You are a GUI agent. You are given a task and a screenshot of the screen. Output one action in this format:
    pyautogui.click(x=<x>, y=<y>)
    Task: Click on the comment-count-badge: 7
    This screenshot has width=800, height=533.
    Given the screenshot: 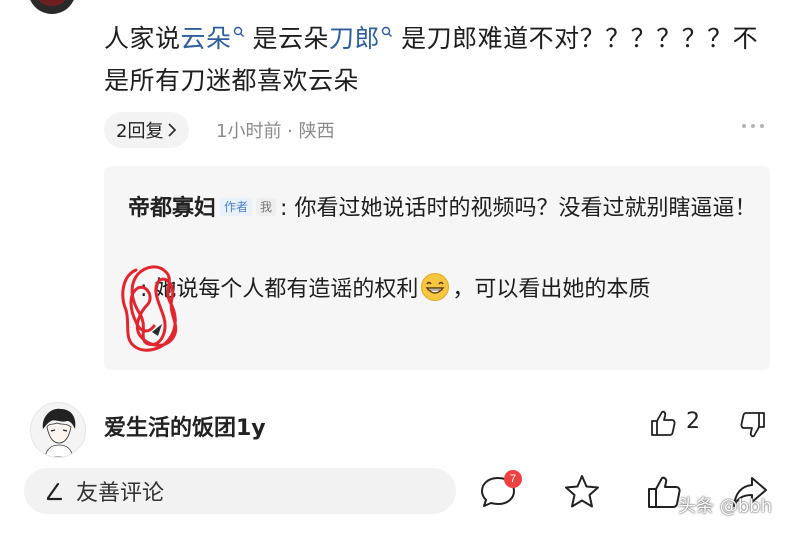 What is the action you would take?
    pyautogui.click(x=513, y=479)
    